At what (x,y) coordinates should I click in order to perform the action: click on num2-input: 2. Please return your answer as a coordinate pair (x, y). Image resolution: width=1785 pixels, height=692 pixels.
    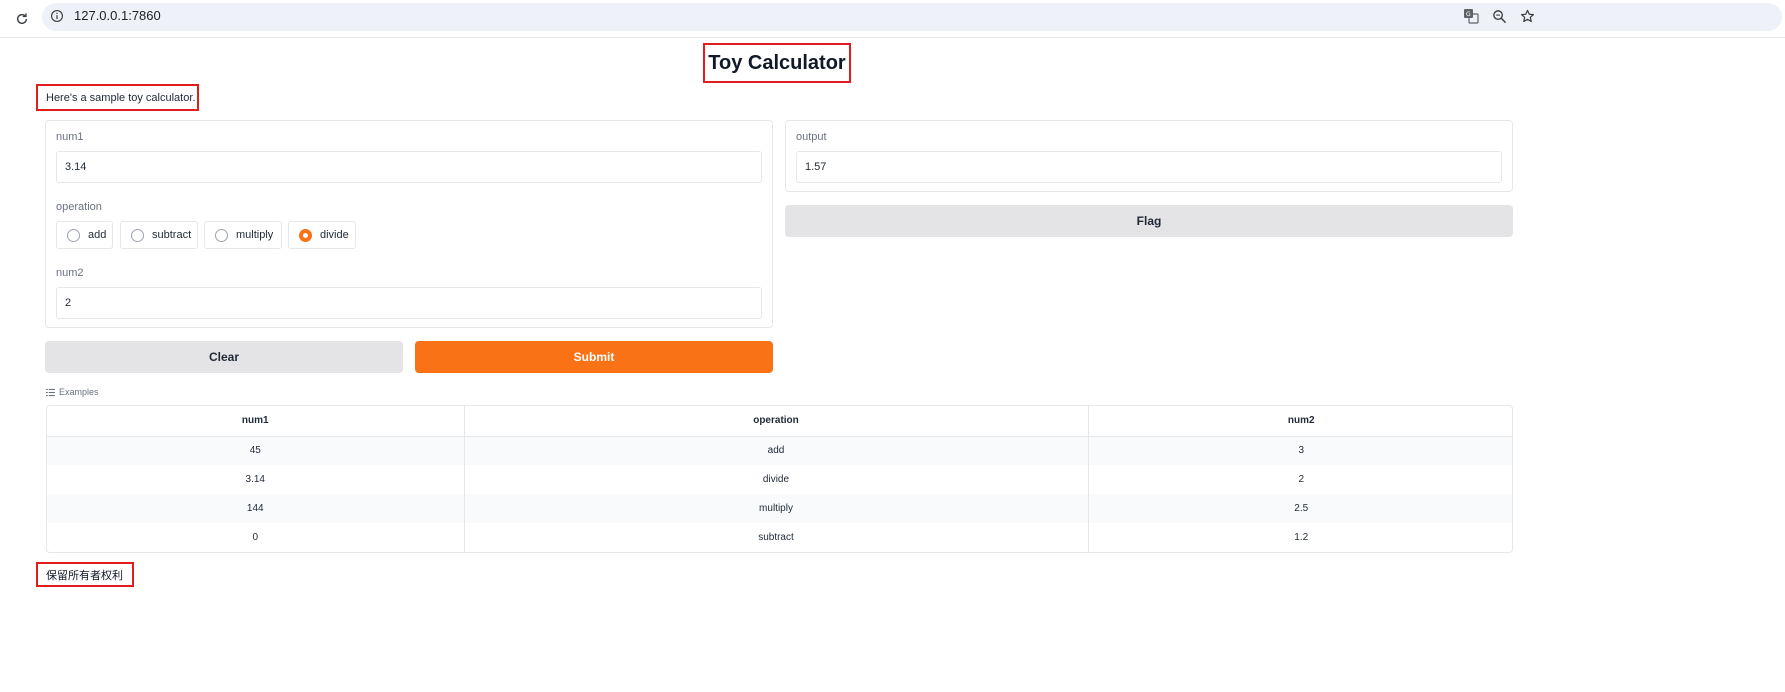
    Looking at the image, I should click on (409, 303).